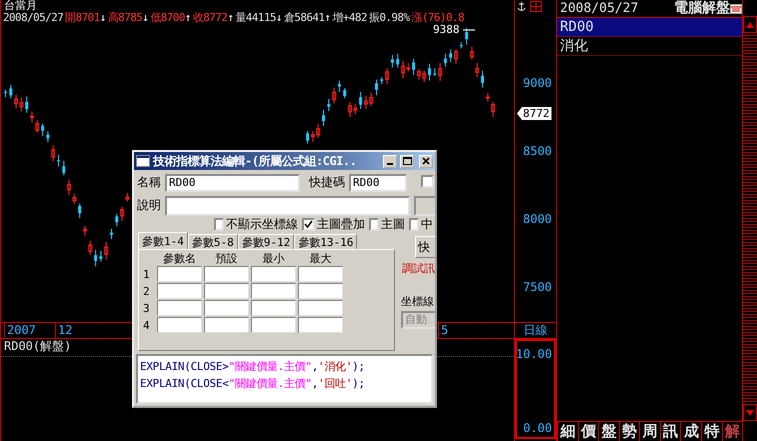 This screenshot has height=441, width=757. I want to click on panel-tab: 訊, so click(670, 431).